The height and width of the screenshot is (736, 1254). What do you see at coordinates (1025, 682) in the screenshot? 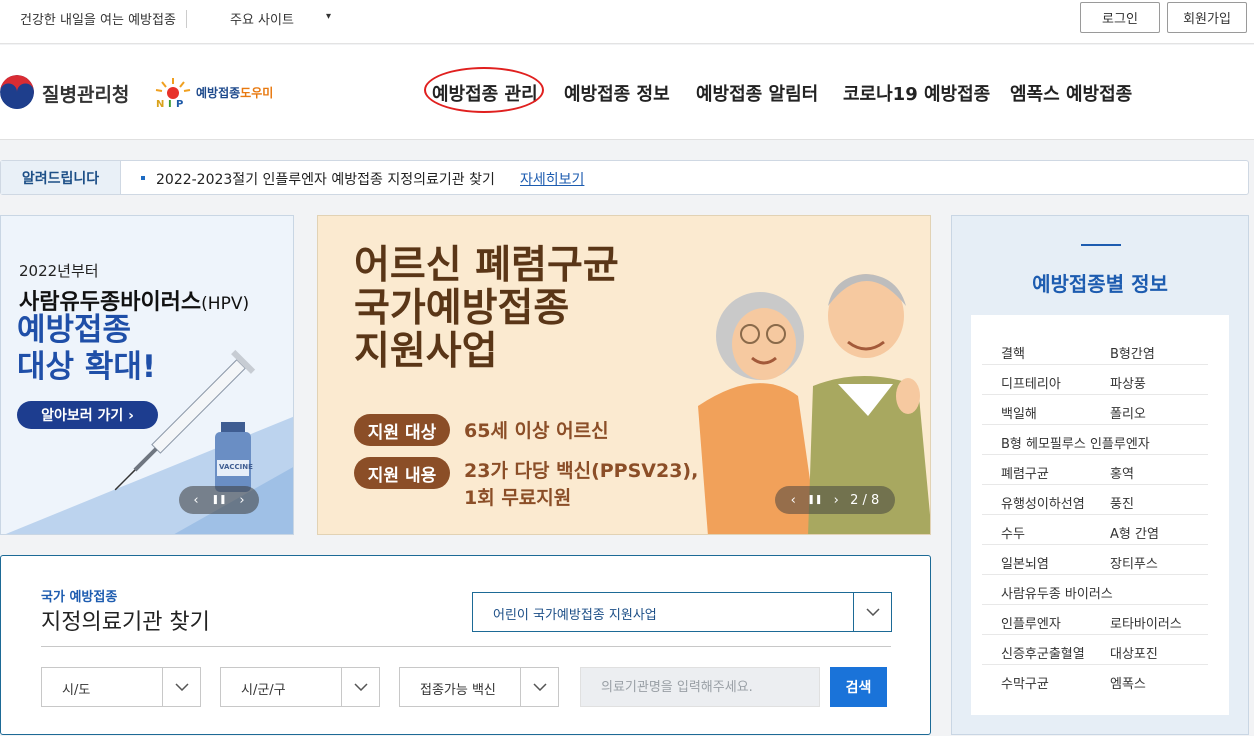
I see `vaccine-link: 수막구균` at bounding box center [1025, 682].